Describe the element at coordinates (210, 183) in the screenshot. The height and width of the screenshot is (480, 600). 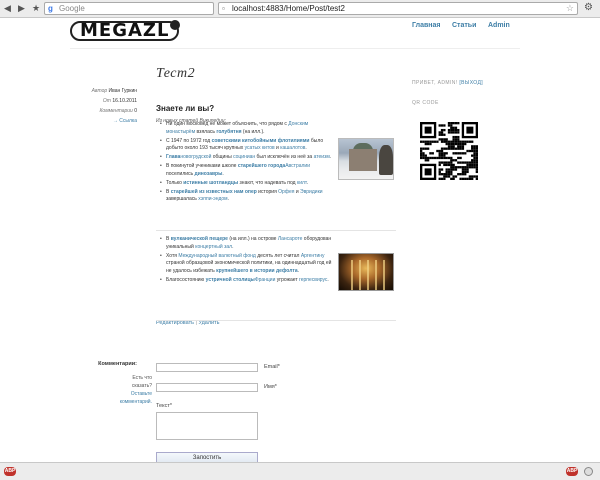
I see `fact-link: истинные шотландцы` at that location.